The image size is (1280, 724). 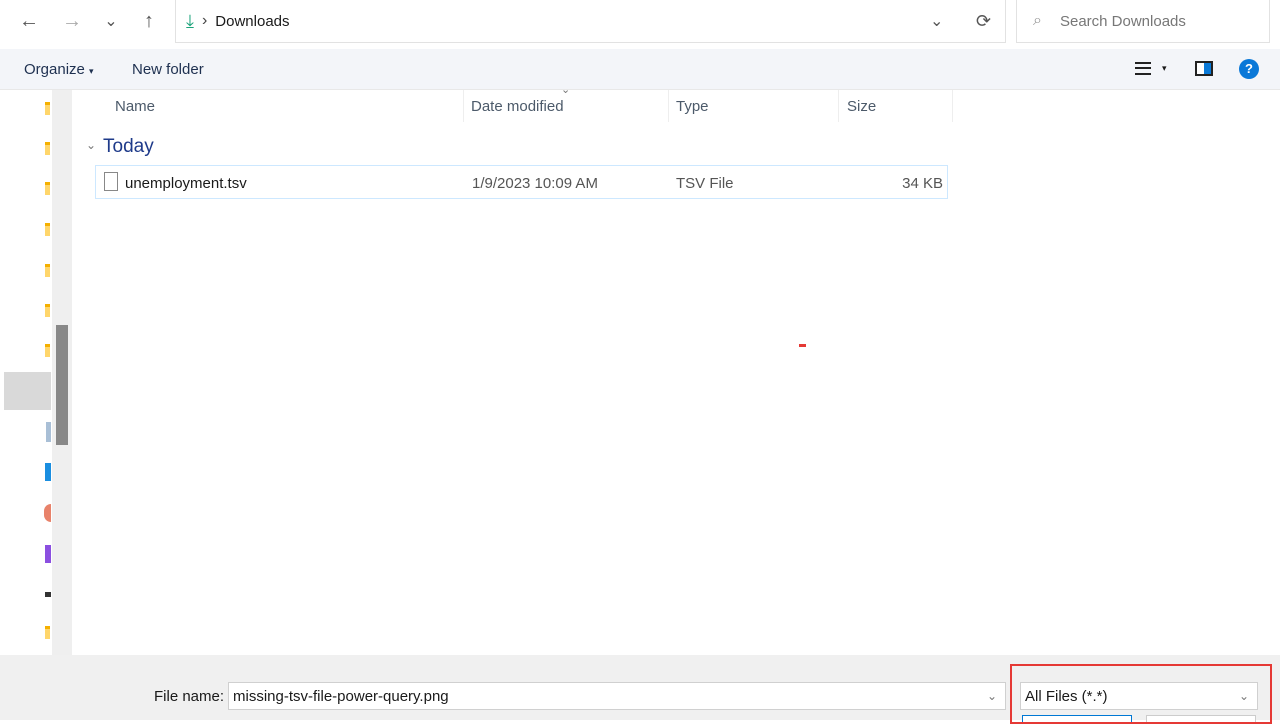 What do you see at coordinates (168, 69) in the screenshot?
I see `new-folder-button: New folder` at bounding box center [168, 69].